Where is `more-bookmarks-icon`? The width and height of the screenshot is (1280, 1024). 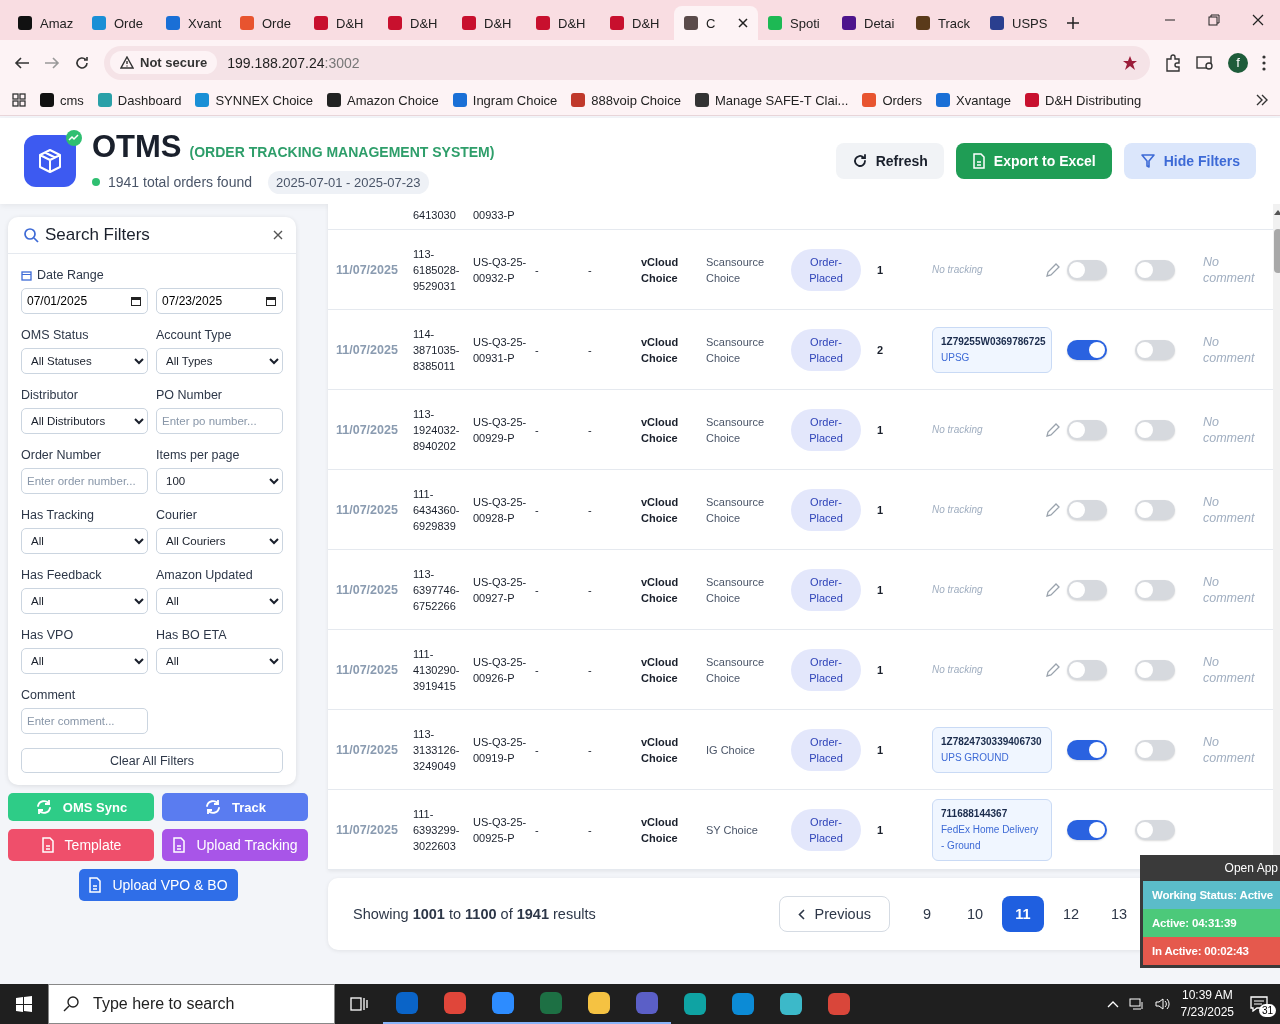
more-bookmarks-icon is located at coordinates (1262, 100).